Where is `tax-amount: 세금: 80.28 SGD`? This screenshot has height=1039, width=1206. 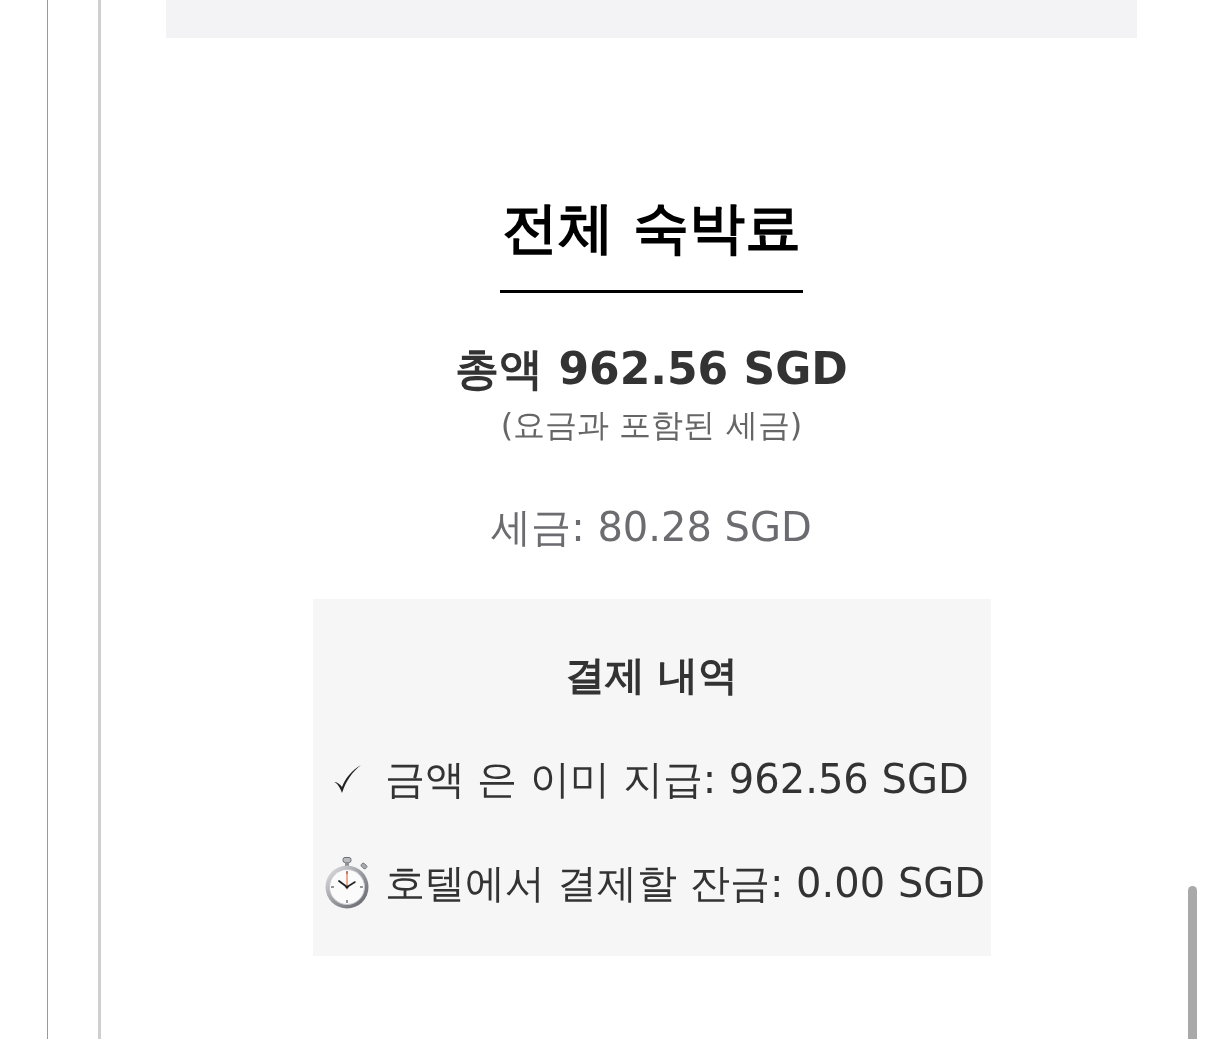 tax-amount: 세금: 80.28 SGD is located at coordinates (651, 527).